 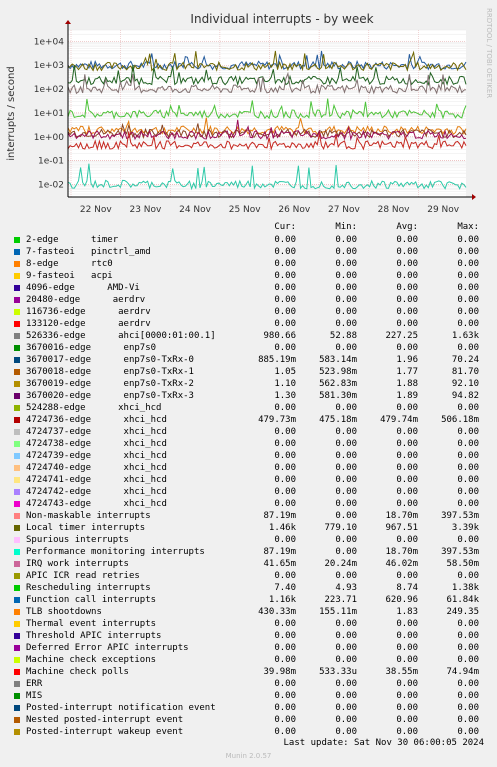 What do you see at coordinates (250, 348) in the screenshot?
I see `legend-row: 3670016-edge enp7s0 0.00 0.00 0.00 0.00` at bounding box center [250, 348].